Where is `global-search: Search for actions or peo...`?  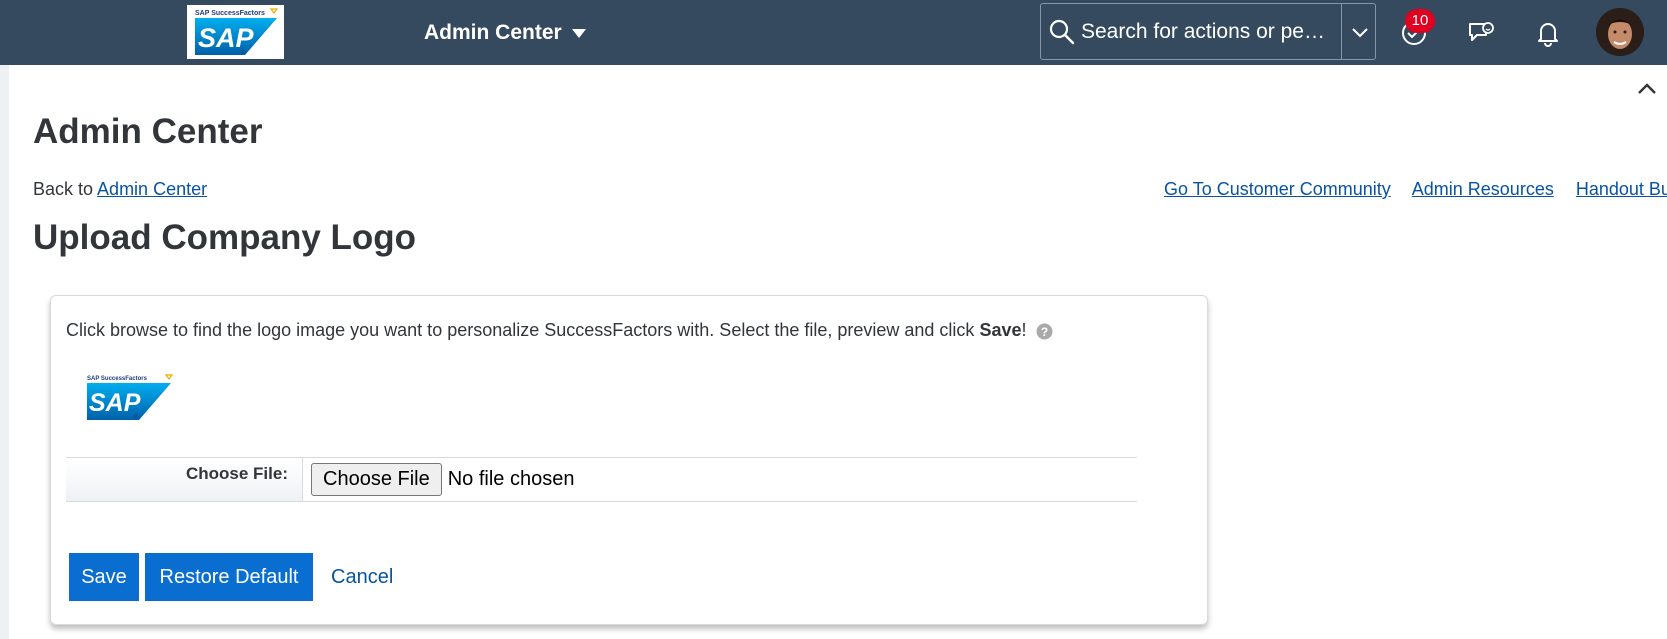
global-search: Search for actions or peo... is located at coordinates (1208, 31).